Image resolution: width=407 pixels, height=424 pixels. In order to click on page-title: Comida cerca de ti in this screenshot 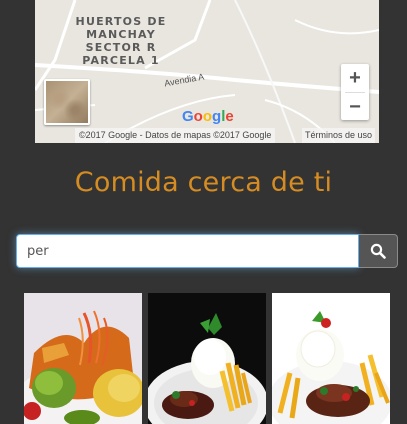, I will do `click(203, 182)`.